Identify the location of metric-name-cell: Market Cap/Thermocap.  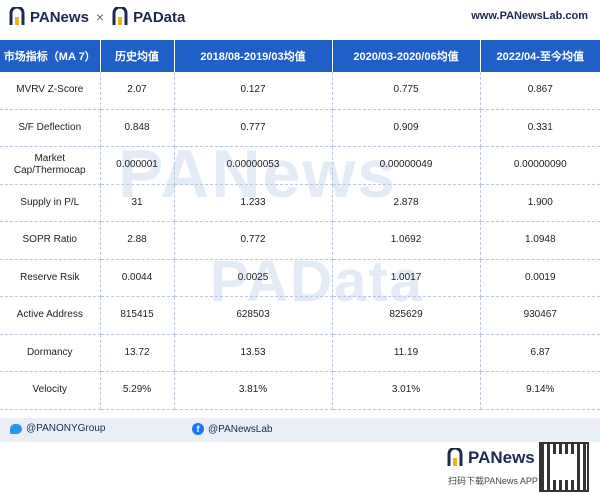
(50, 165).